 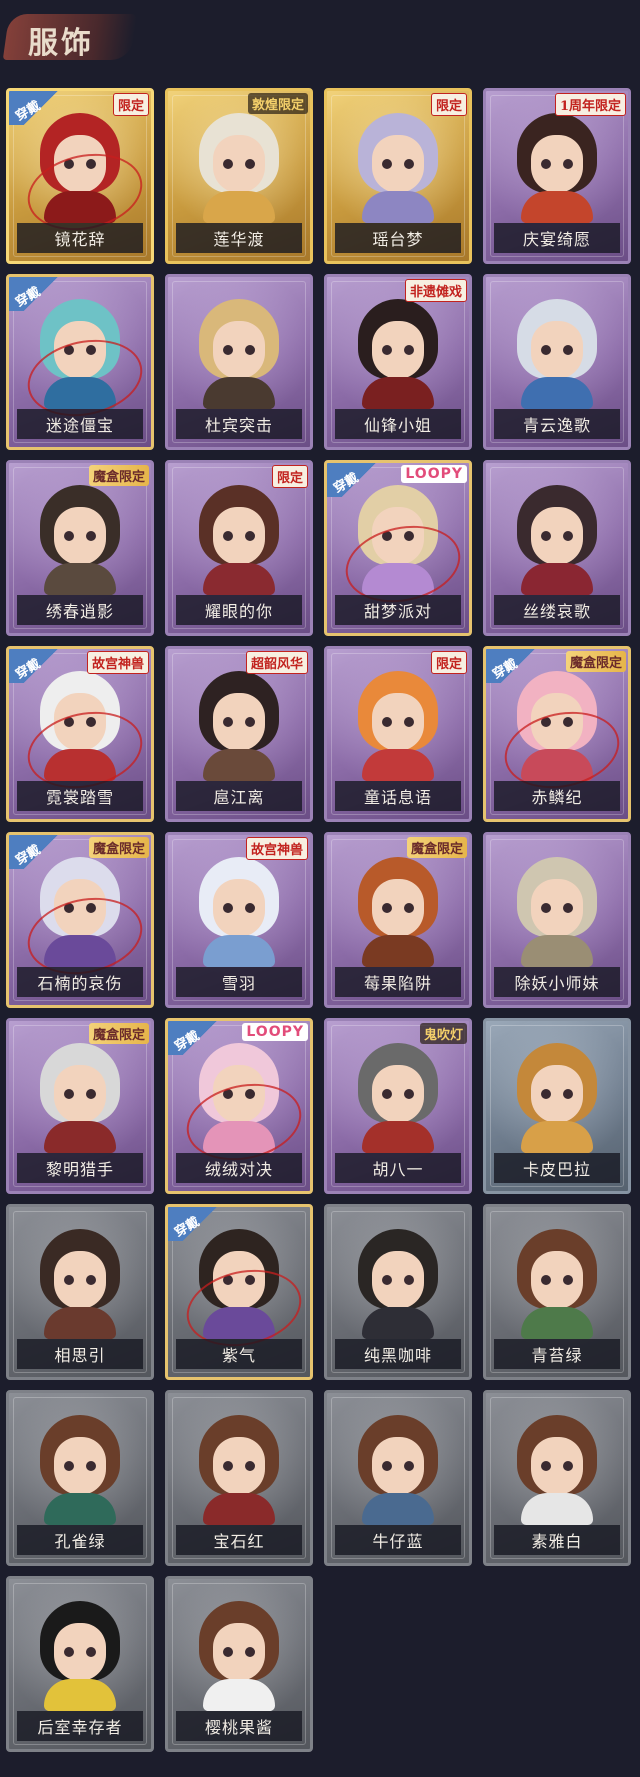 I want to click on costume-card: 卡皮巴拉, so click(x=557, y=1106).